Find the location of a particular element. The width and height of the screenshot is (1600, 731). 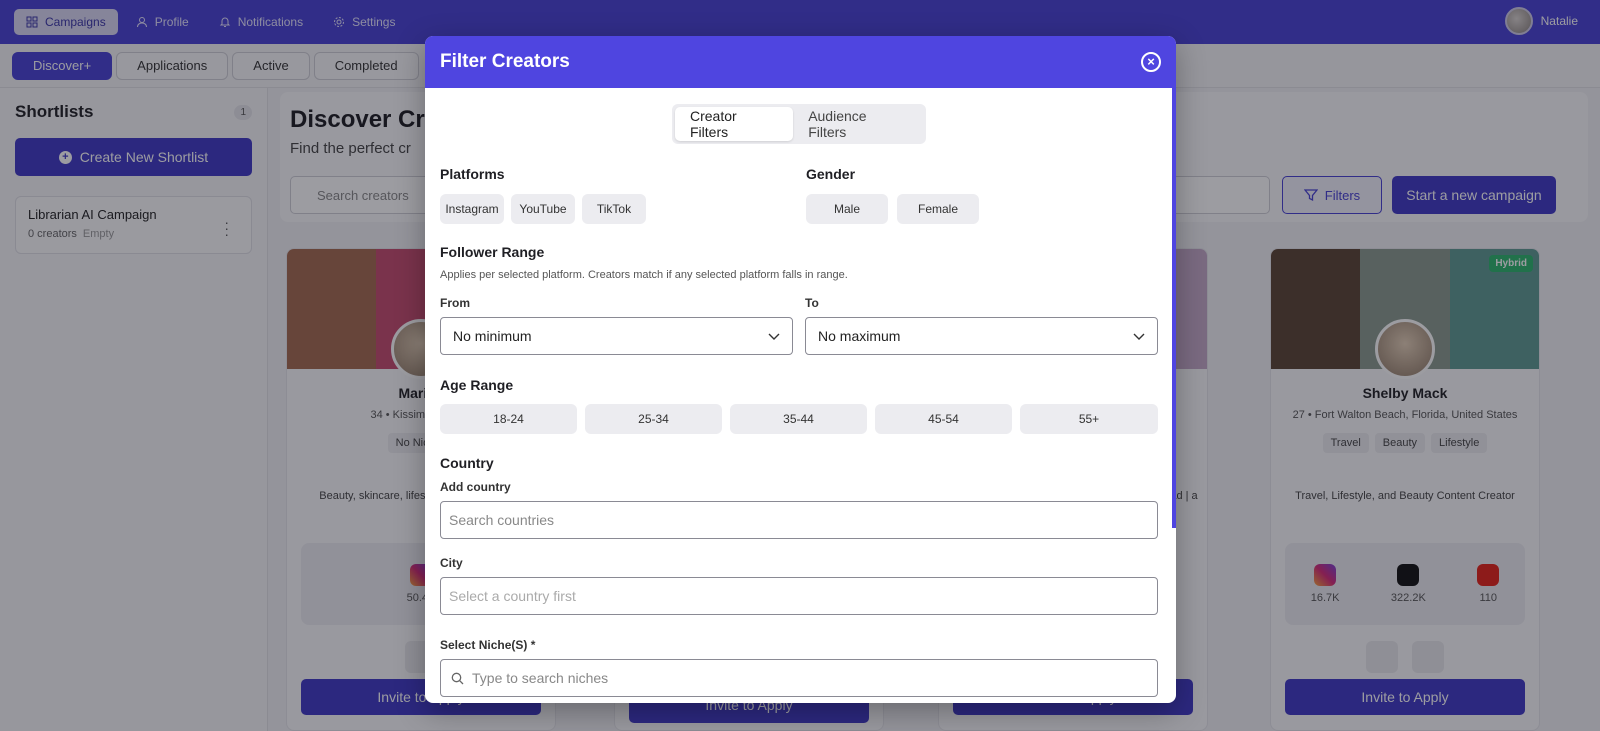

age-chip-45-54: 45-54 is located at coordinates (943, 419).